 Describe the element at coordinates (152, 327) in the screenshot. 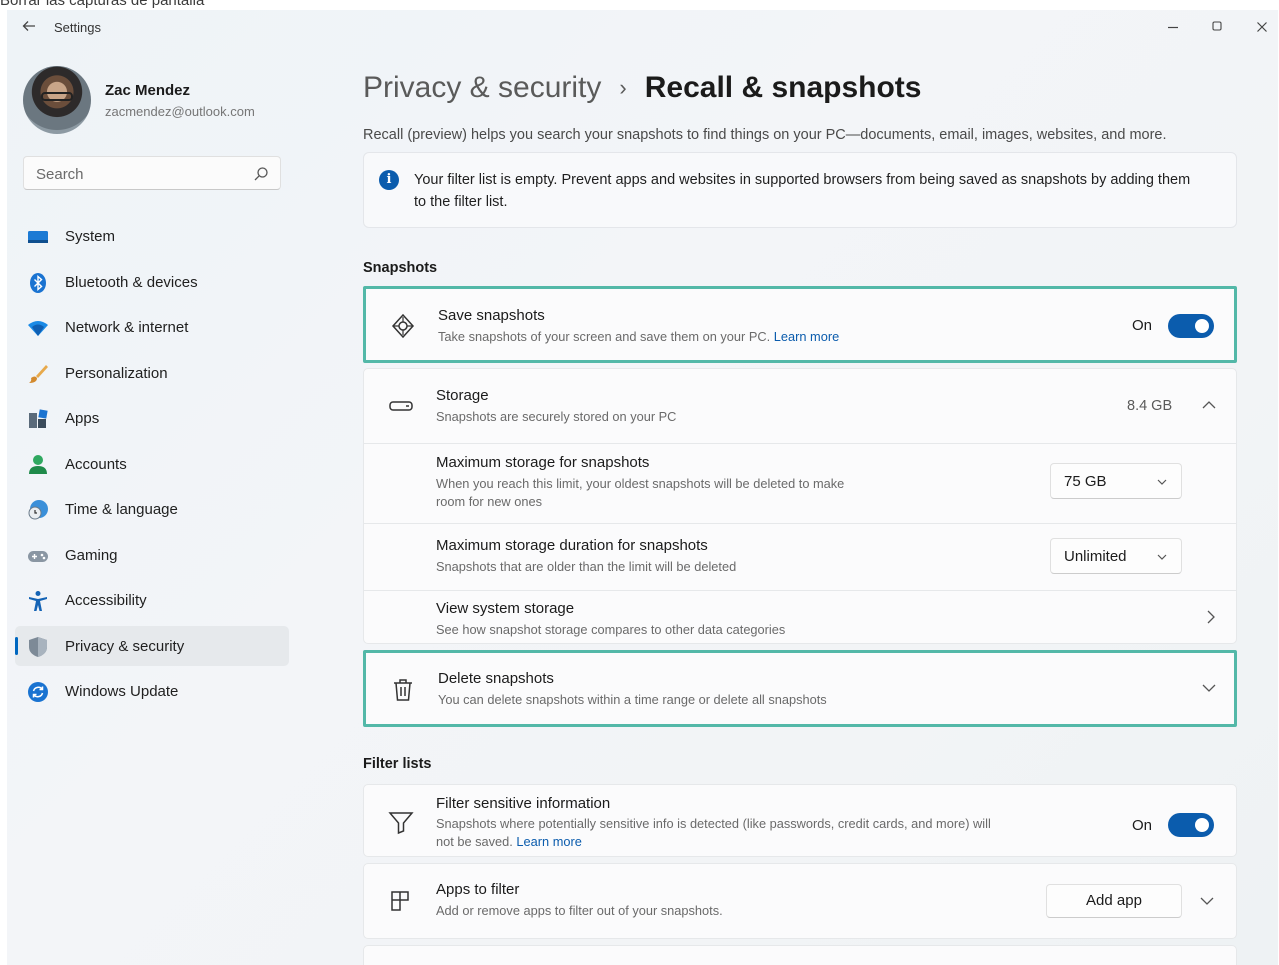

I see `sidebar-item-network: Network & internet` at that location.